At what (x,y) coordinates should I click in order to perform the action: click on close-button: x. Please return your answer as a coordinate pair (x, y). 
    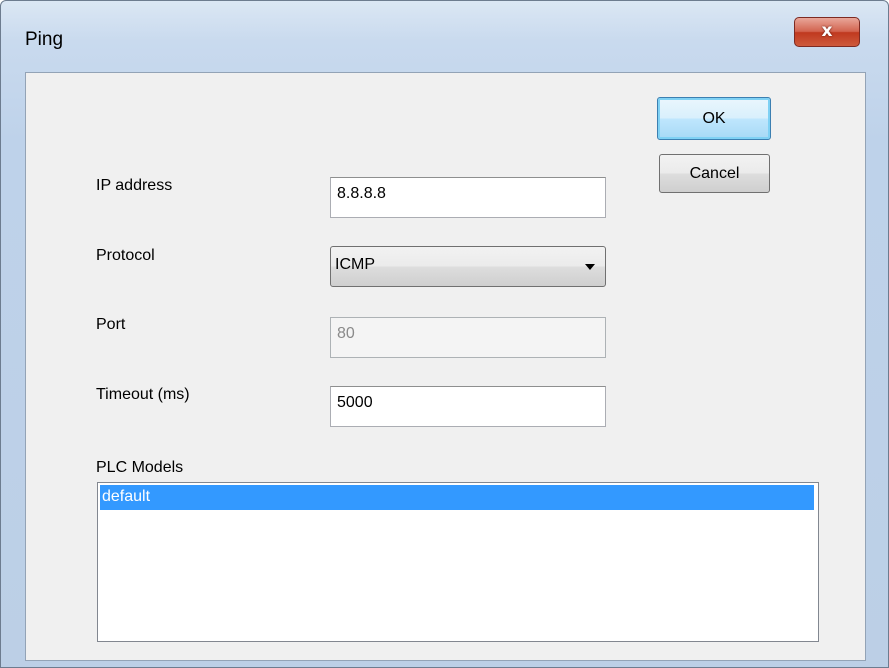
    Looking at the image, I should click on (827, 32).